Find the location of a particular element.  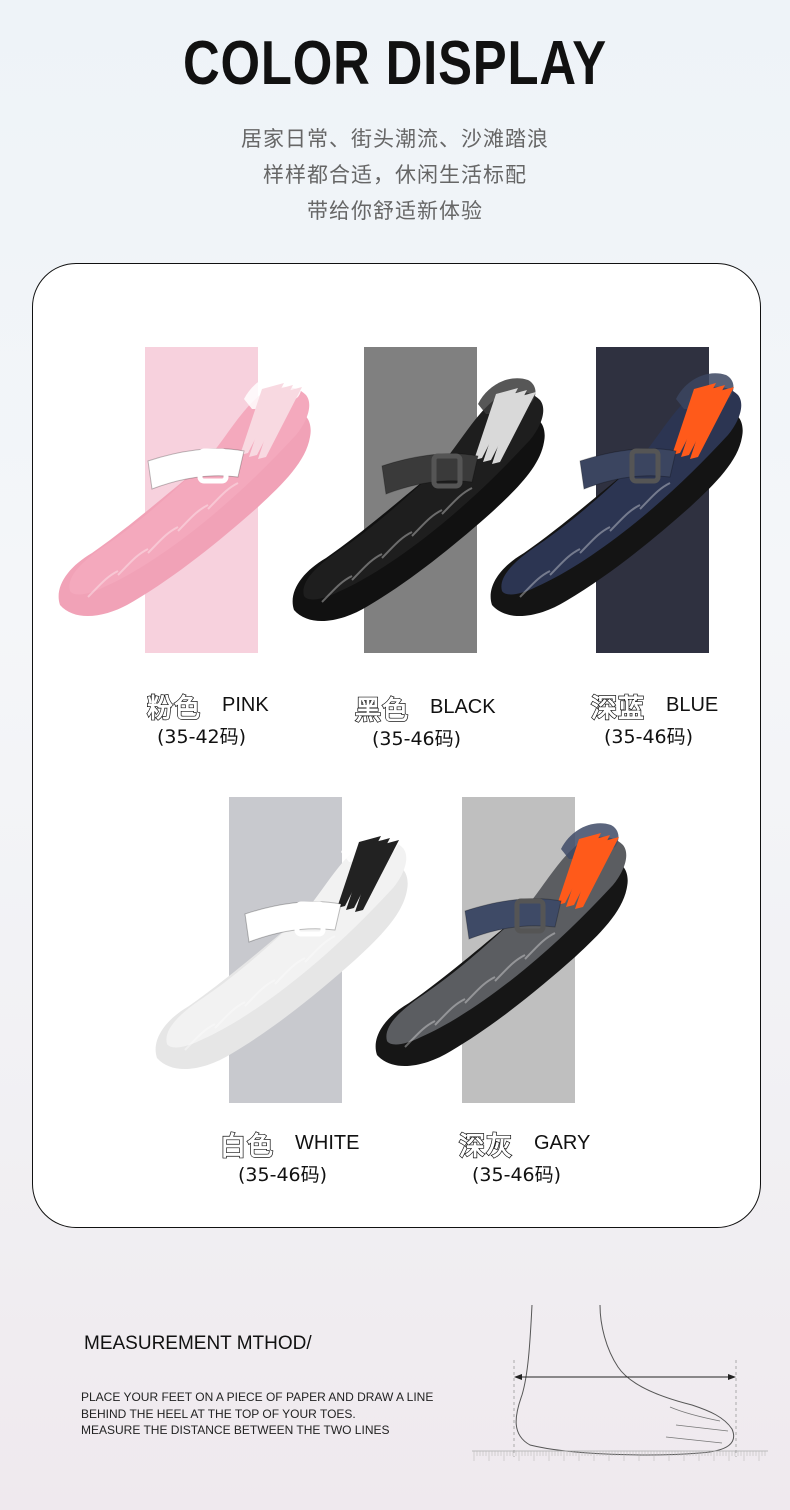

measurement-line-2: BEHIND THE HEEL AT THE TOP OF YOUR TOES. is located at coordinates (218, 1414).